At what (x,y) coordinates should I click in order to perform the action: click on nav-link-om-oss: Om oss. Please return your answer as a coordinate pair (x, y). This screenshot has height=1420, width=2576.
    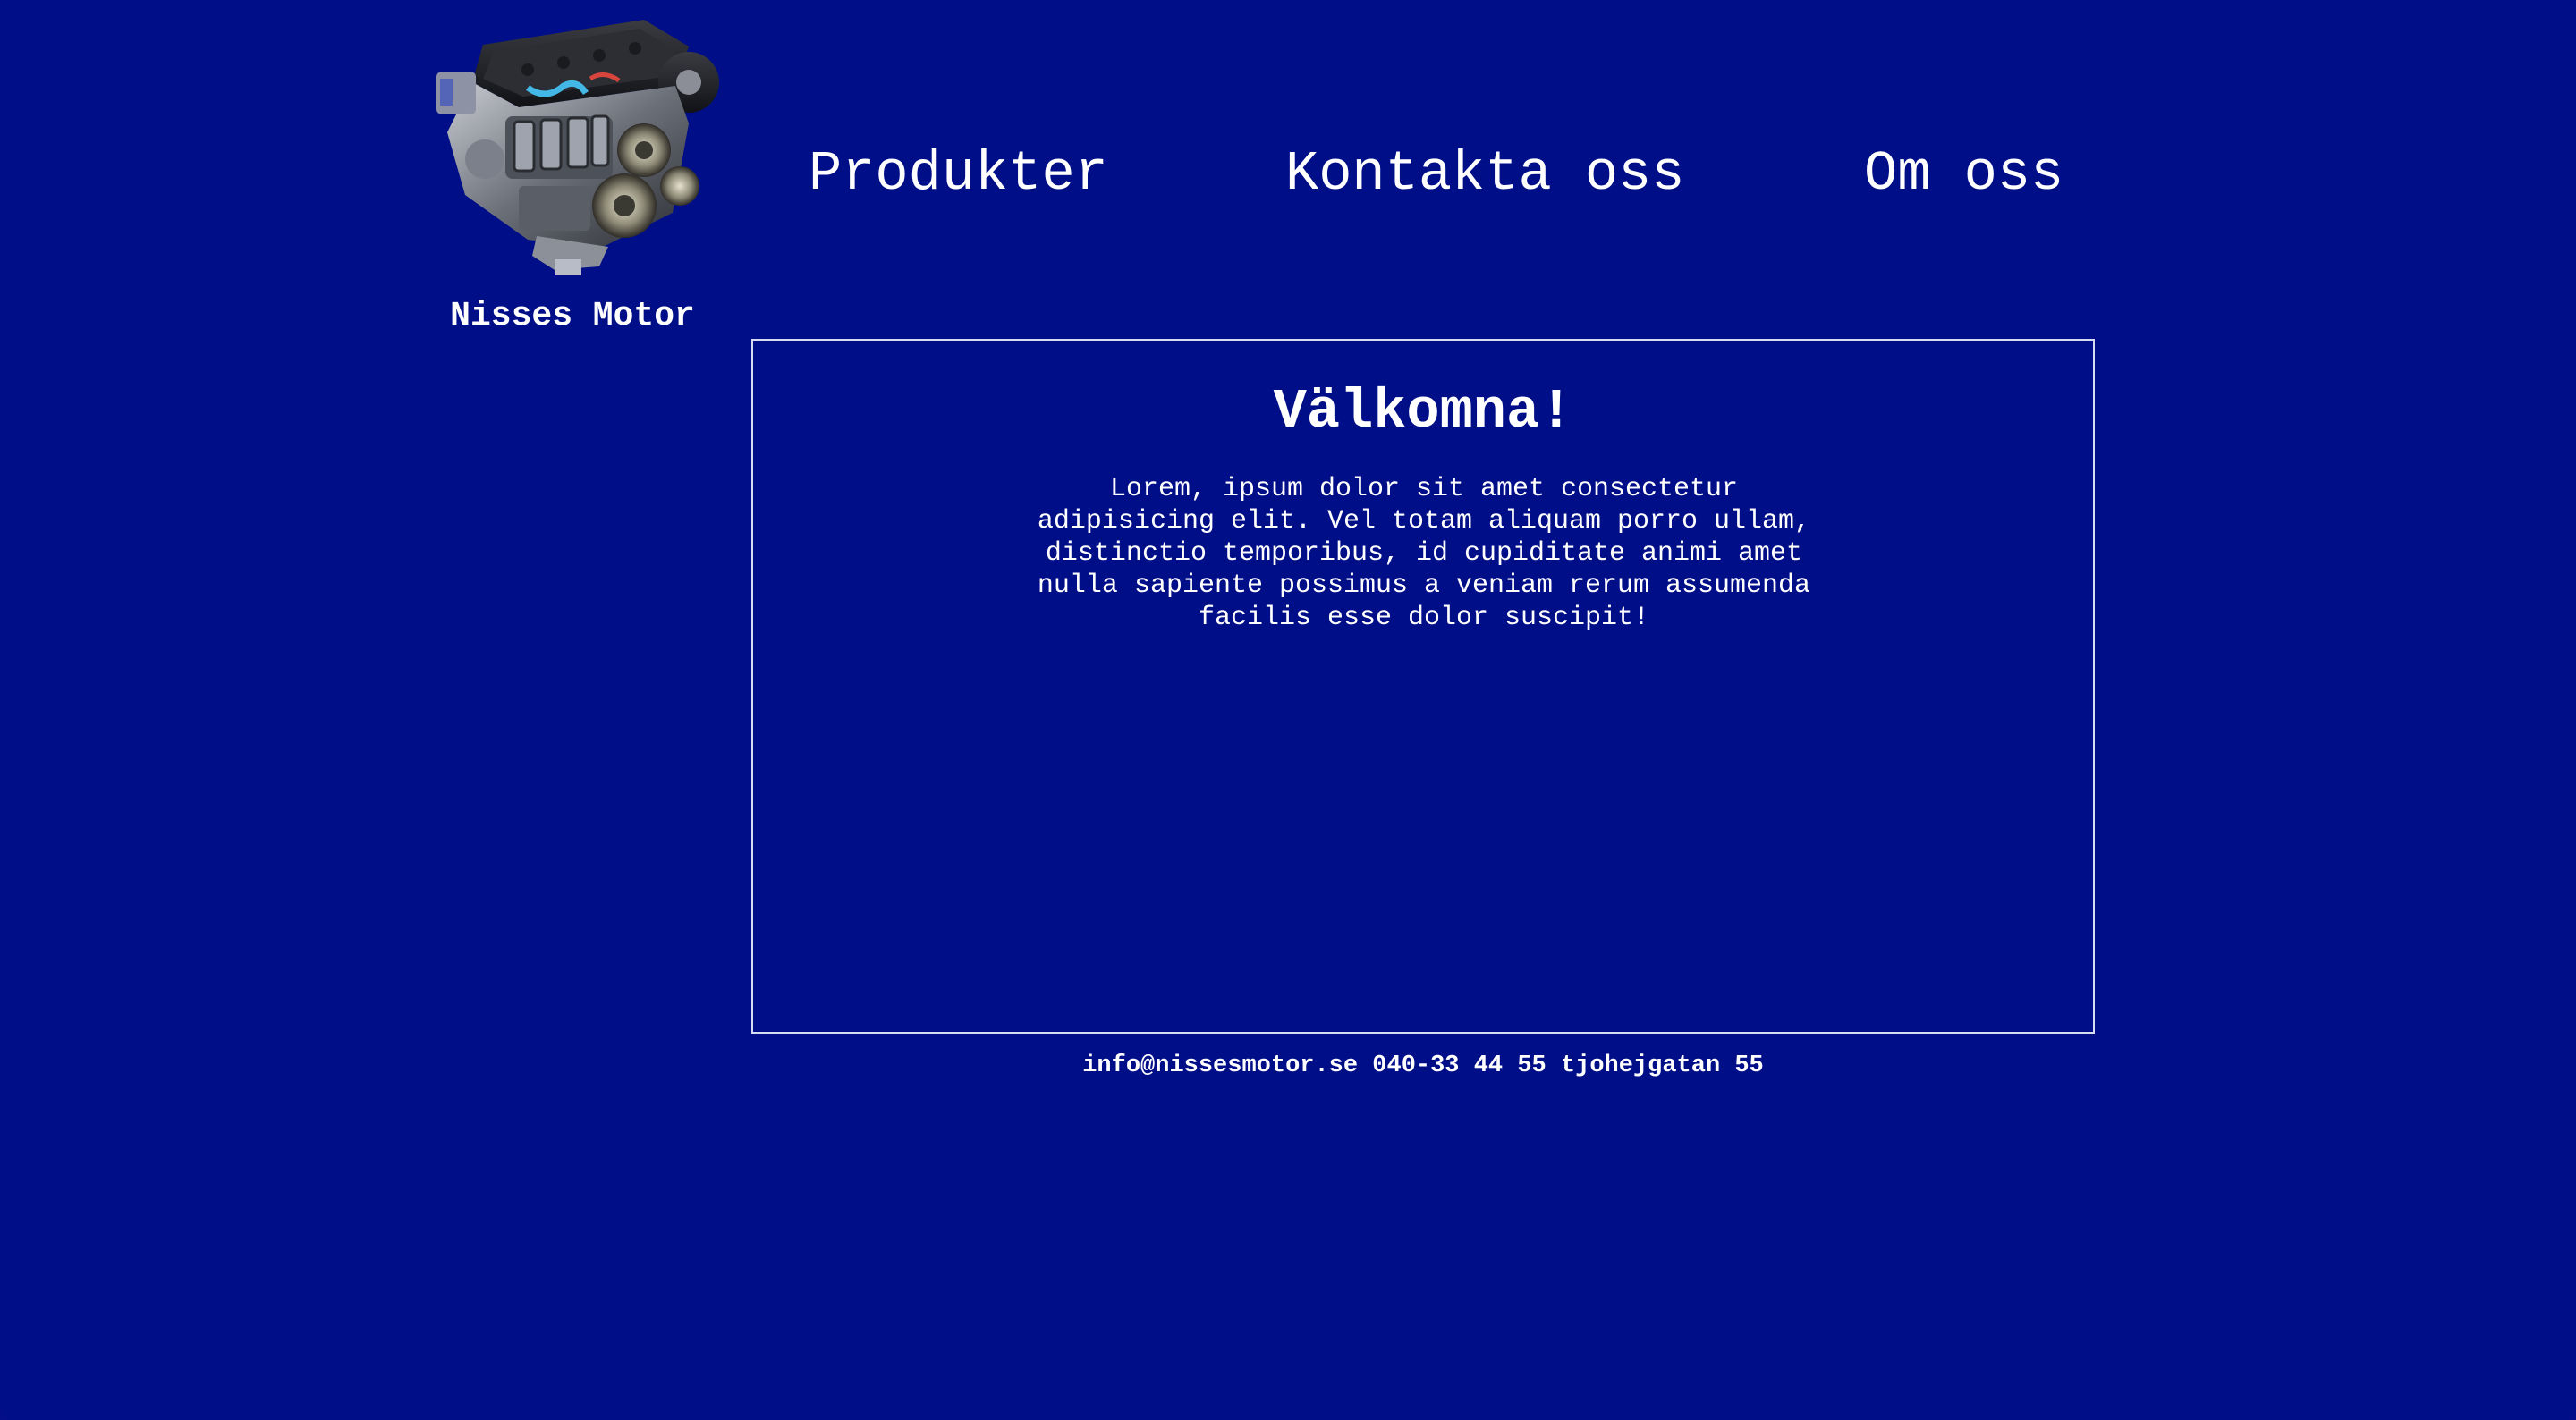
    Looking at the image, I should click on (1963, 174).